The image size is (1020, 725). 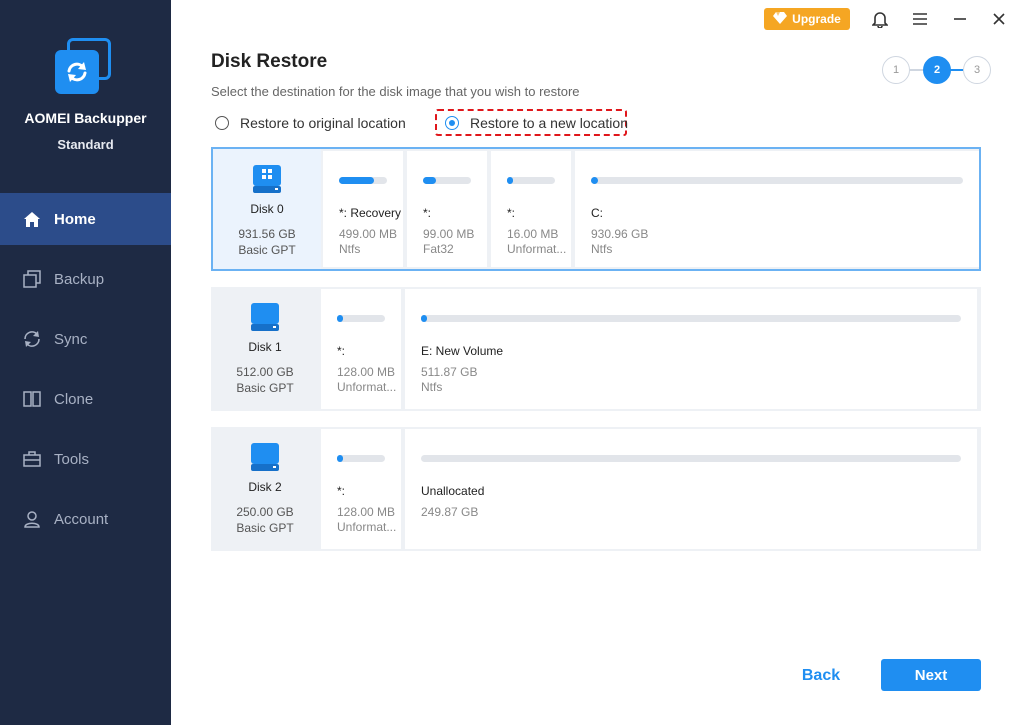 I want to click on disk-name: Disk 1, so click(x=265, y=347).